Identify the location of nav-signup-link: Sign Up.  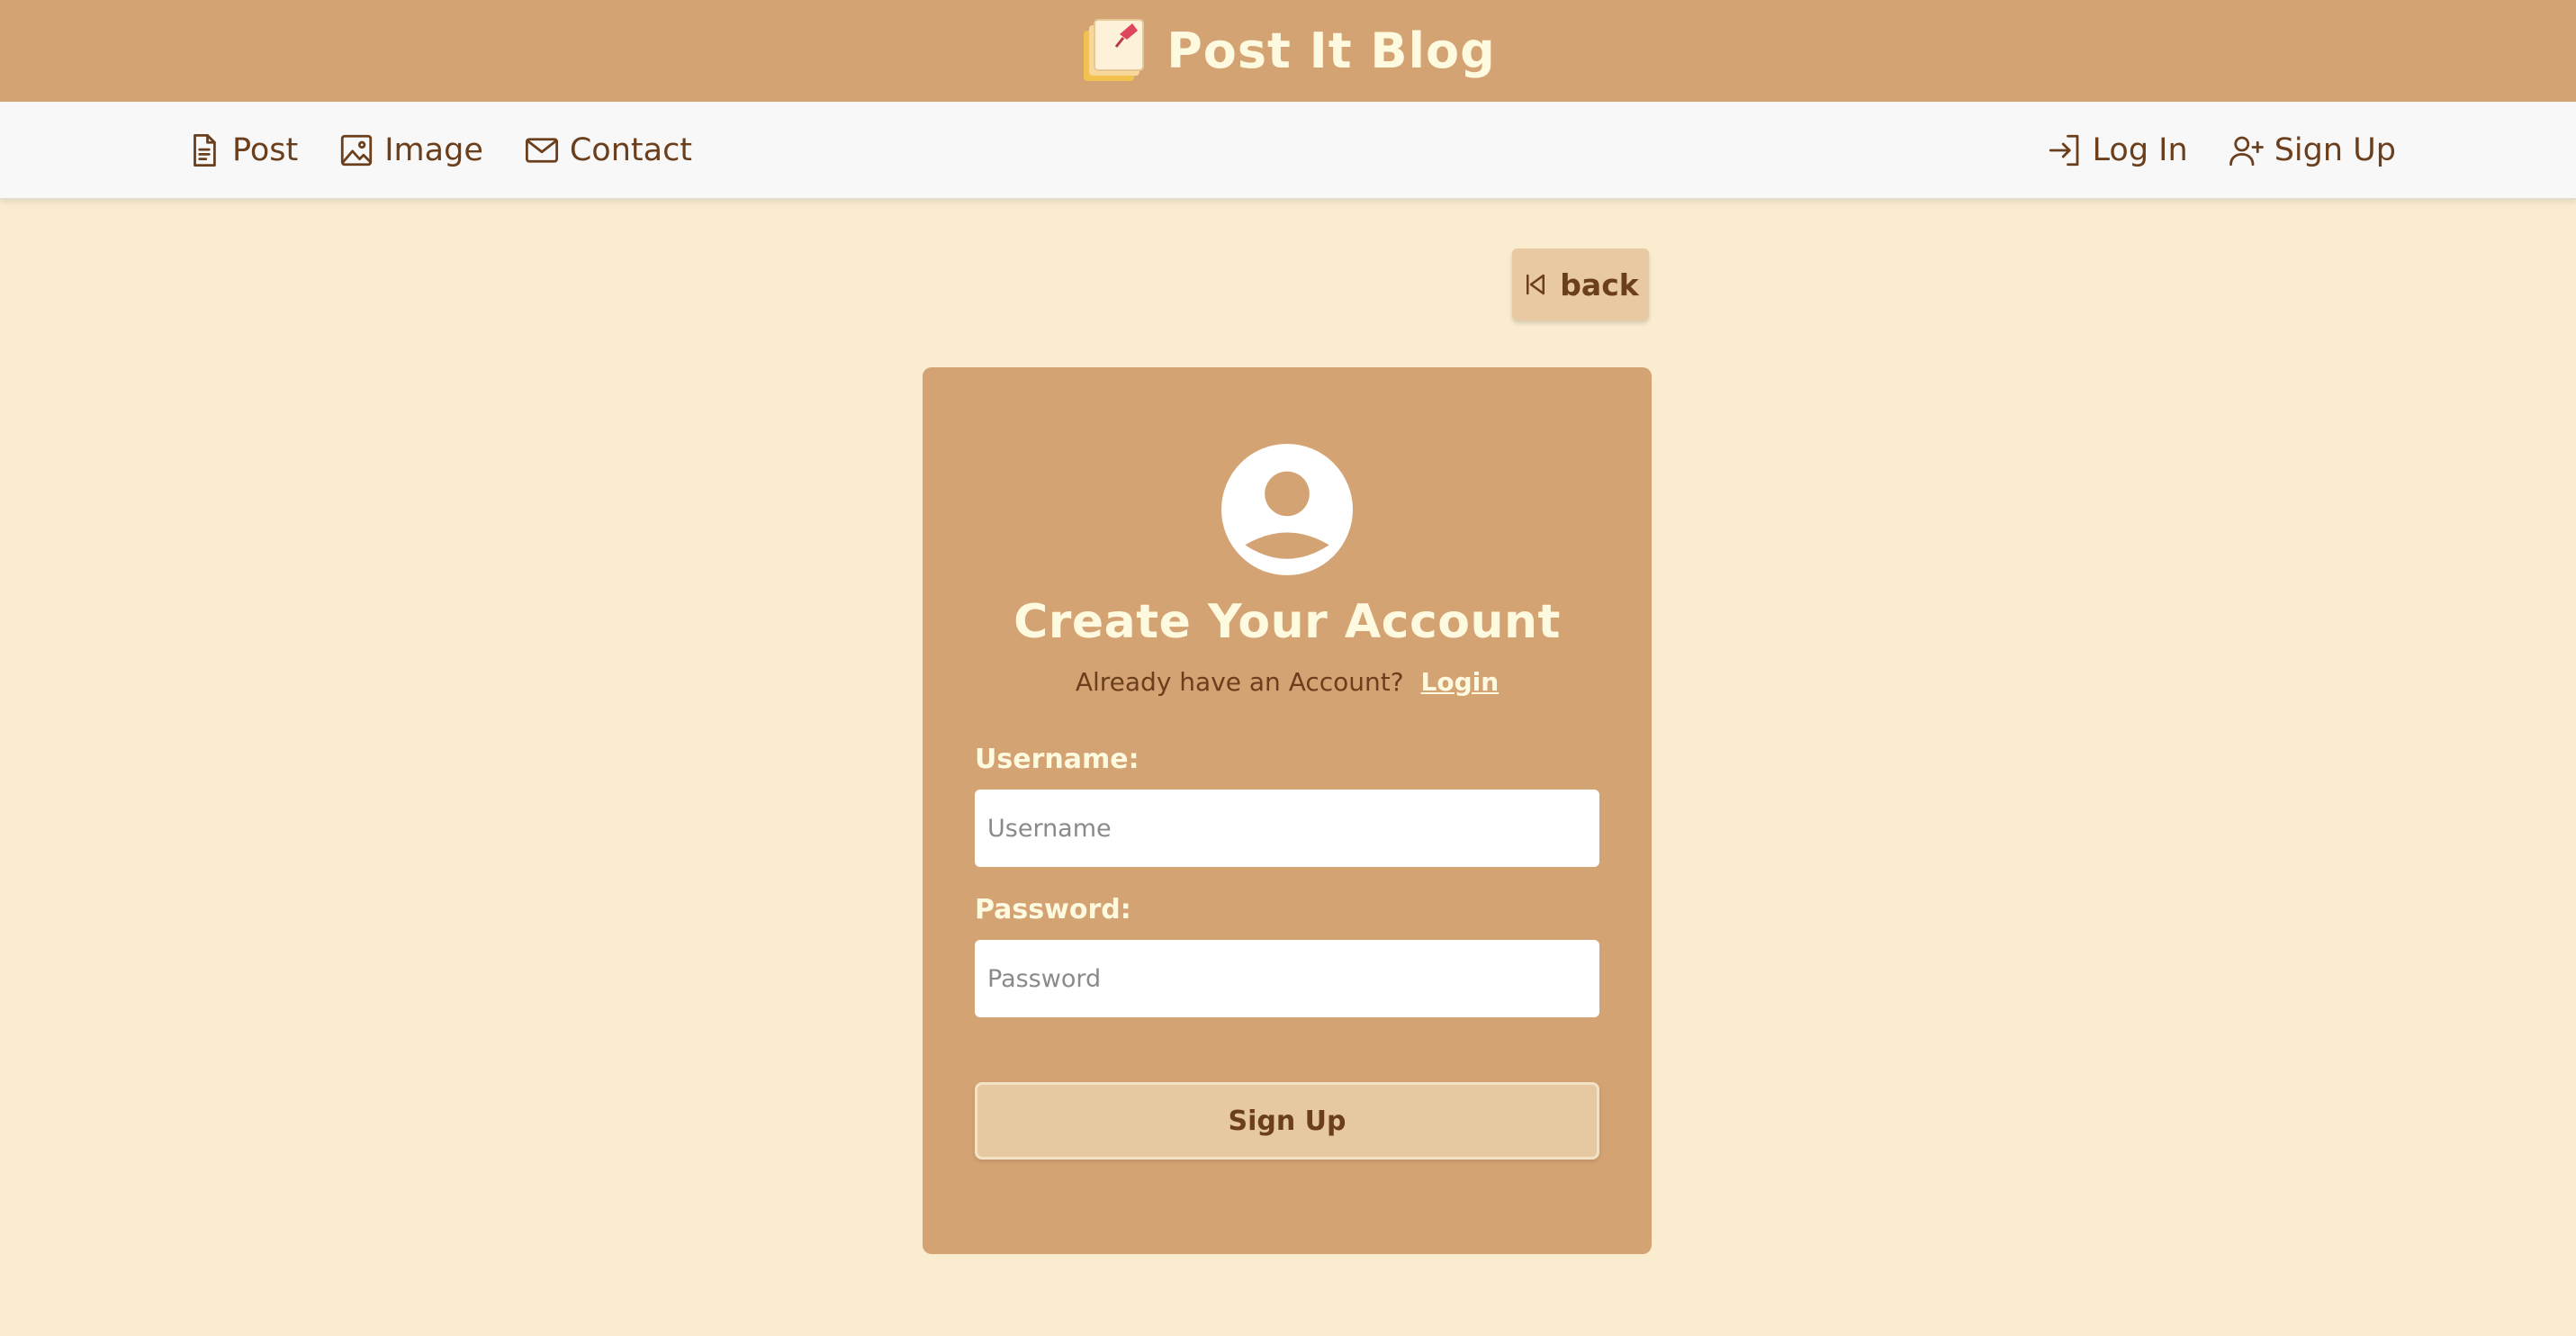
(2312, 150).